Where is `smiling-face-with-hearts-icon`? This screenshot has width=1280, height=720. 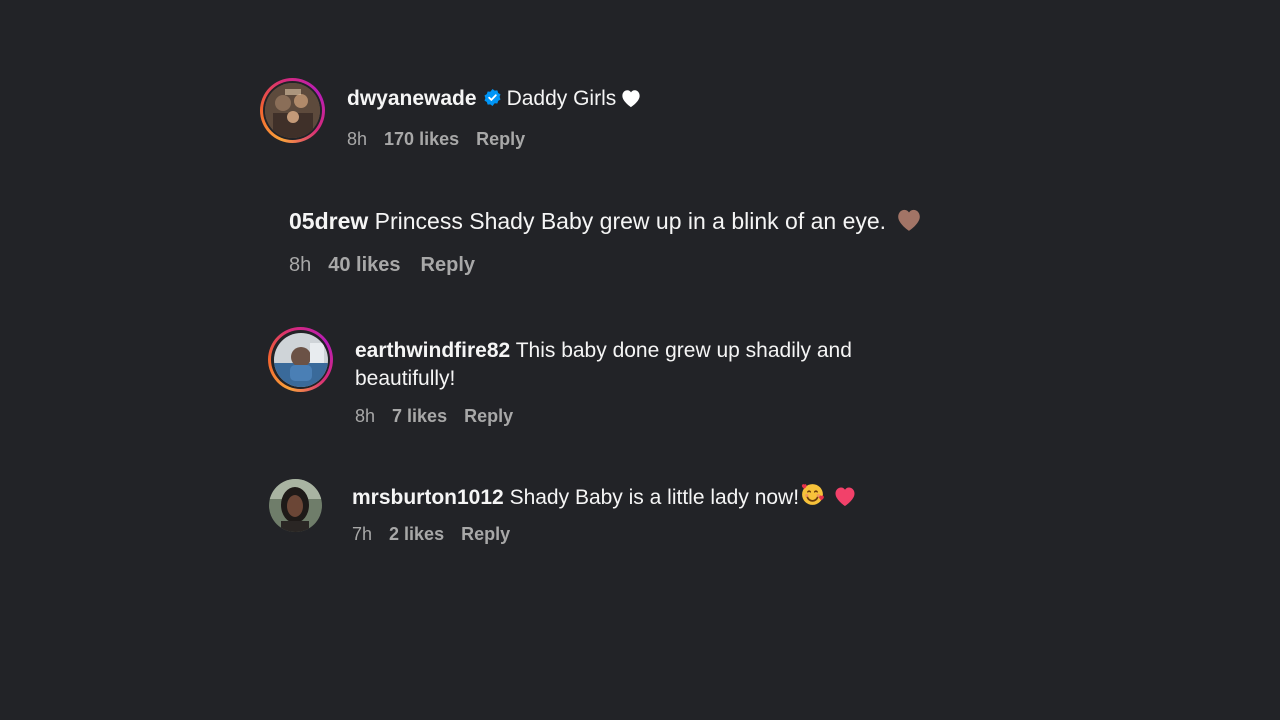 smiling-face-with-hearts-icon is located at coordinates (812, 497).